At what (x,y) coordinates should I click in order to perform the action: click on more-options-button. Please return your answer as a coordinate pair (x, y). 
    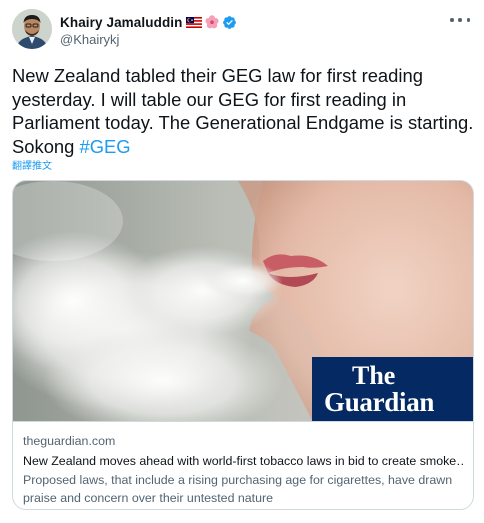
    Looking at the image, I should click on (460, 20).